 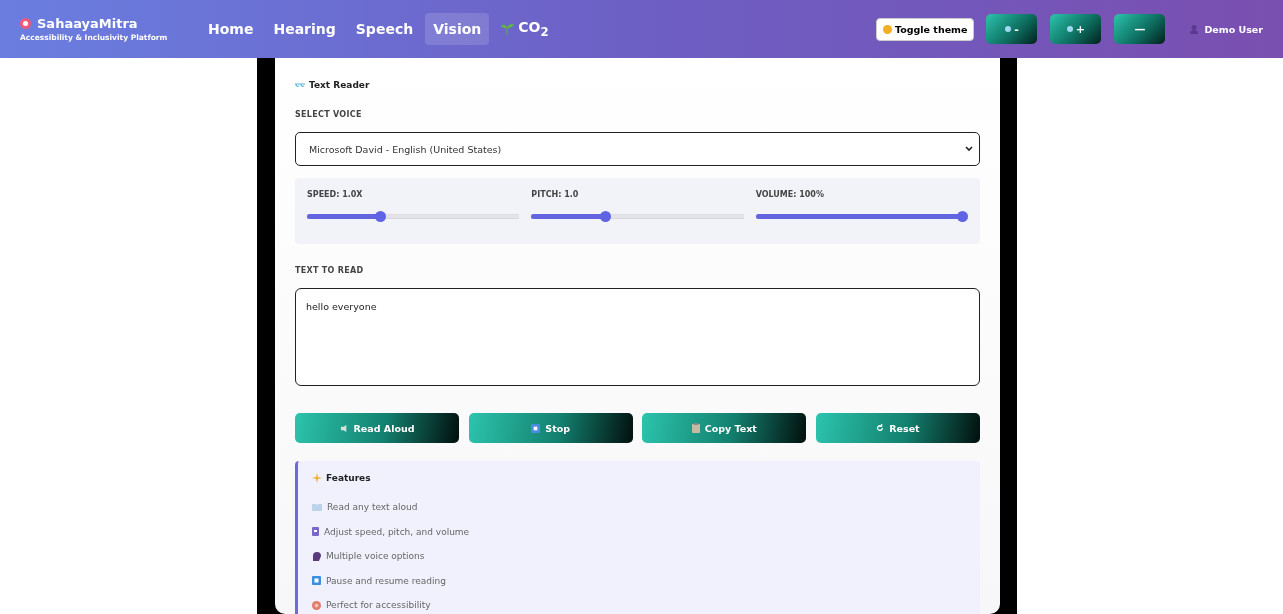 What do you see at coordinates (536, 428) in the screenshot?
I see `stop-icon` at bounding box center [536, 428].